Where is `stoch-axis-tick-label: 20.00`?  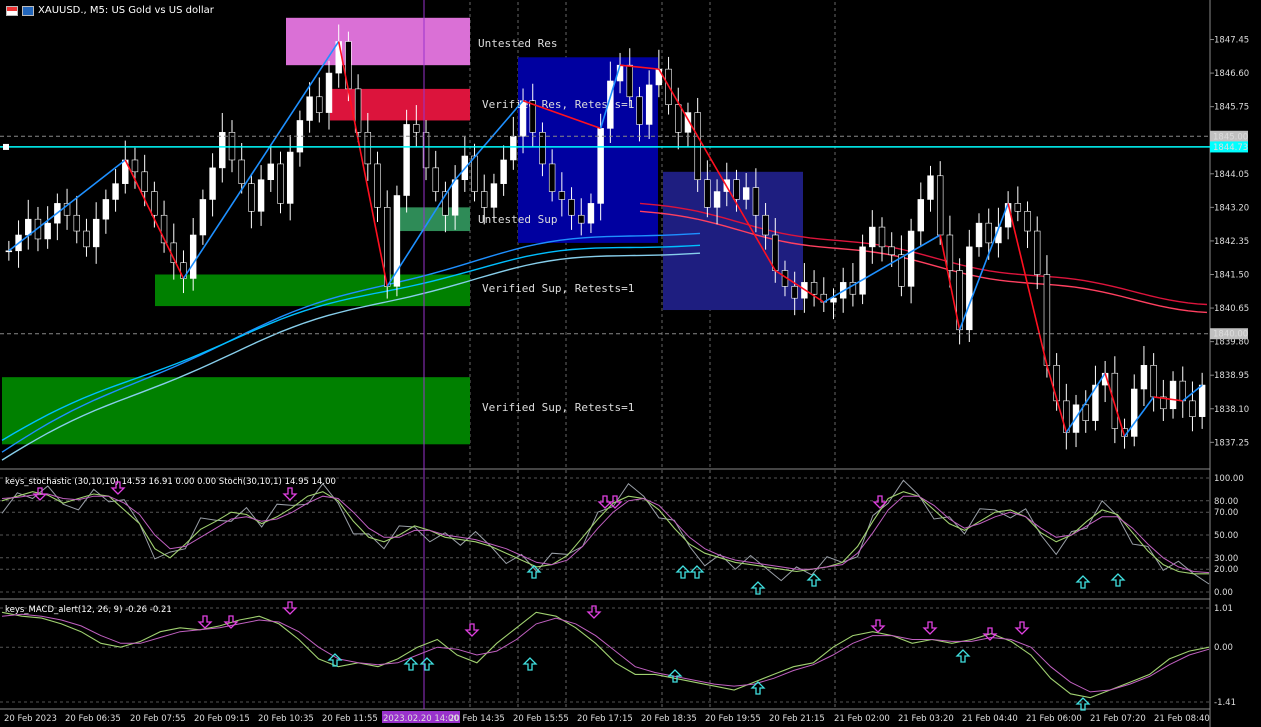
stoch-axis-tick-label: 20.00 is located at coordinates (1226, 570).